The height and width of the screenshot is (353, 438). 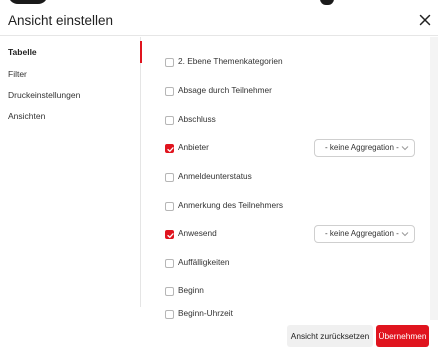 I want to click on column-label: Beginn, so click(x=191, y=290).